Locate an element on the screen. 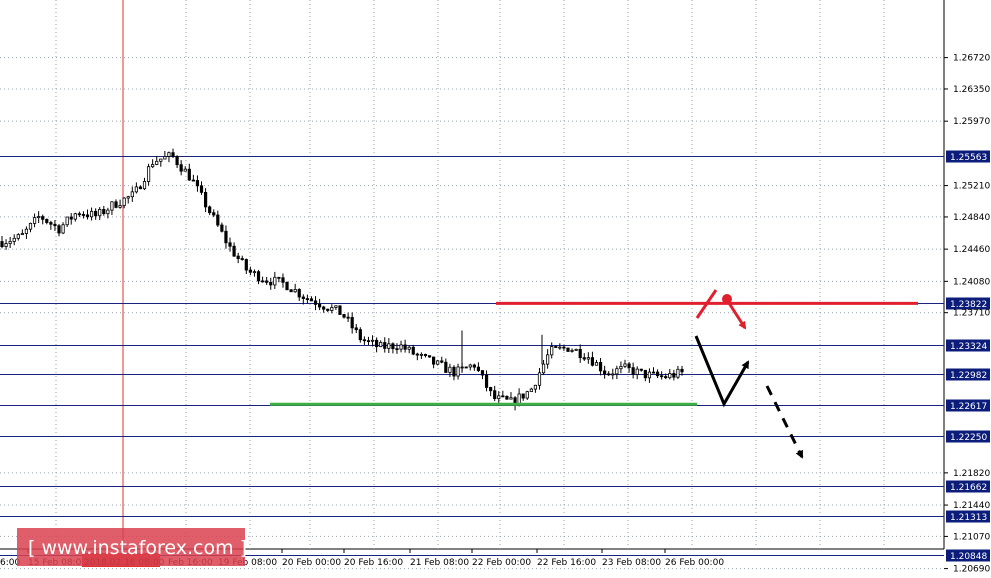 This screenshot has height=578, width=991. price-tick-label: 1.24460 is located at coordinates (971, 250).